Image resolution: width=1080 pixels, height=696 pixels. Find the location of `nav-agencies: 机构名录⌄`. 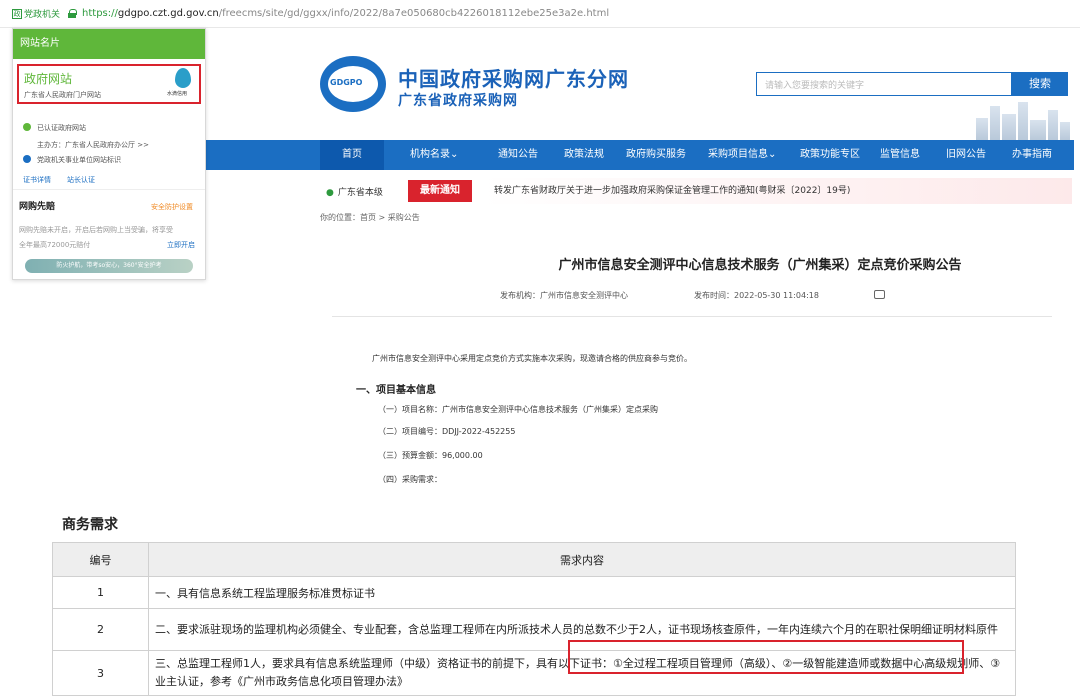

nav-agencies: 机构名录⌄ is located at coordinates (434, 155).